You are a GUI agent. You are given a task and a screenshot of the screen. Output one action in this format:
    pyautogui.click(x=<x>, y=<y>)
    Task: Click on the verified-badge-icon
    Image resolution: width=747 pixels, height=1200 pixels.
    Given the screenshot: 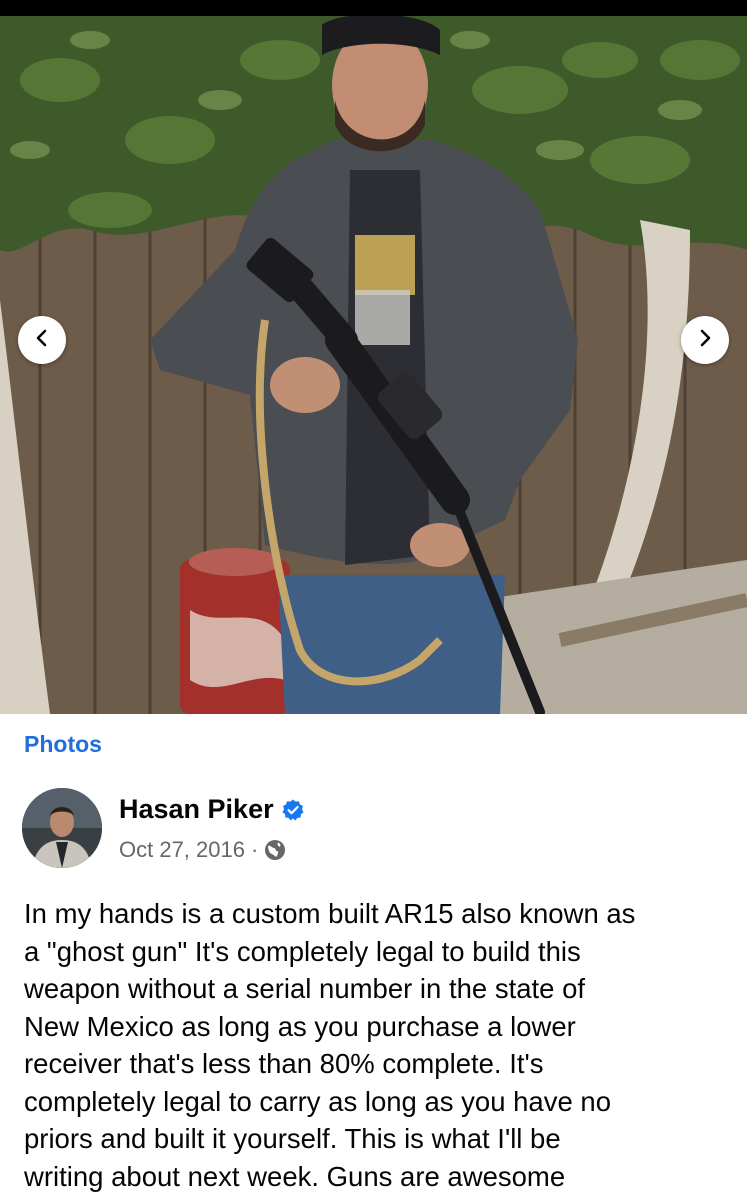 What is the action you would take?
    pyautogui.click(x=293, y=810)
    